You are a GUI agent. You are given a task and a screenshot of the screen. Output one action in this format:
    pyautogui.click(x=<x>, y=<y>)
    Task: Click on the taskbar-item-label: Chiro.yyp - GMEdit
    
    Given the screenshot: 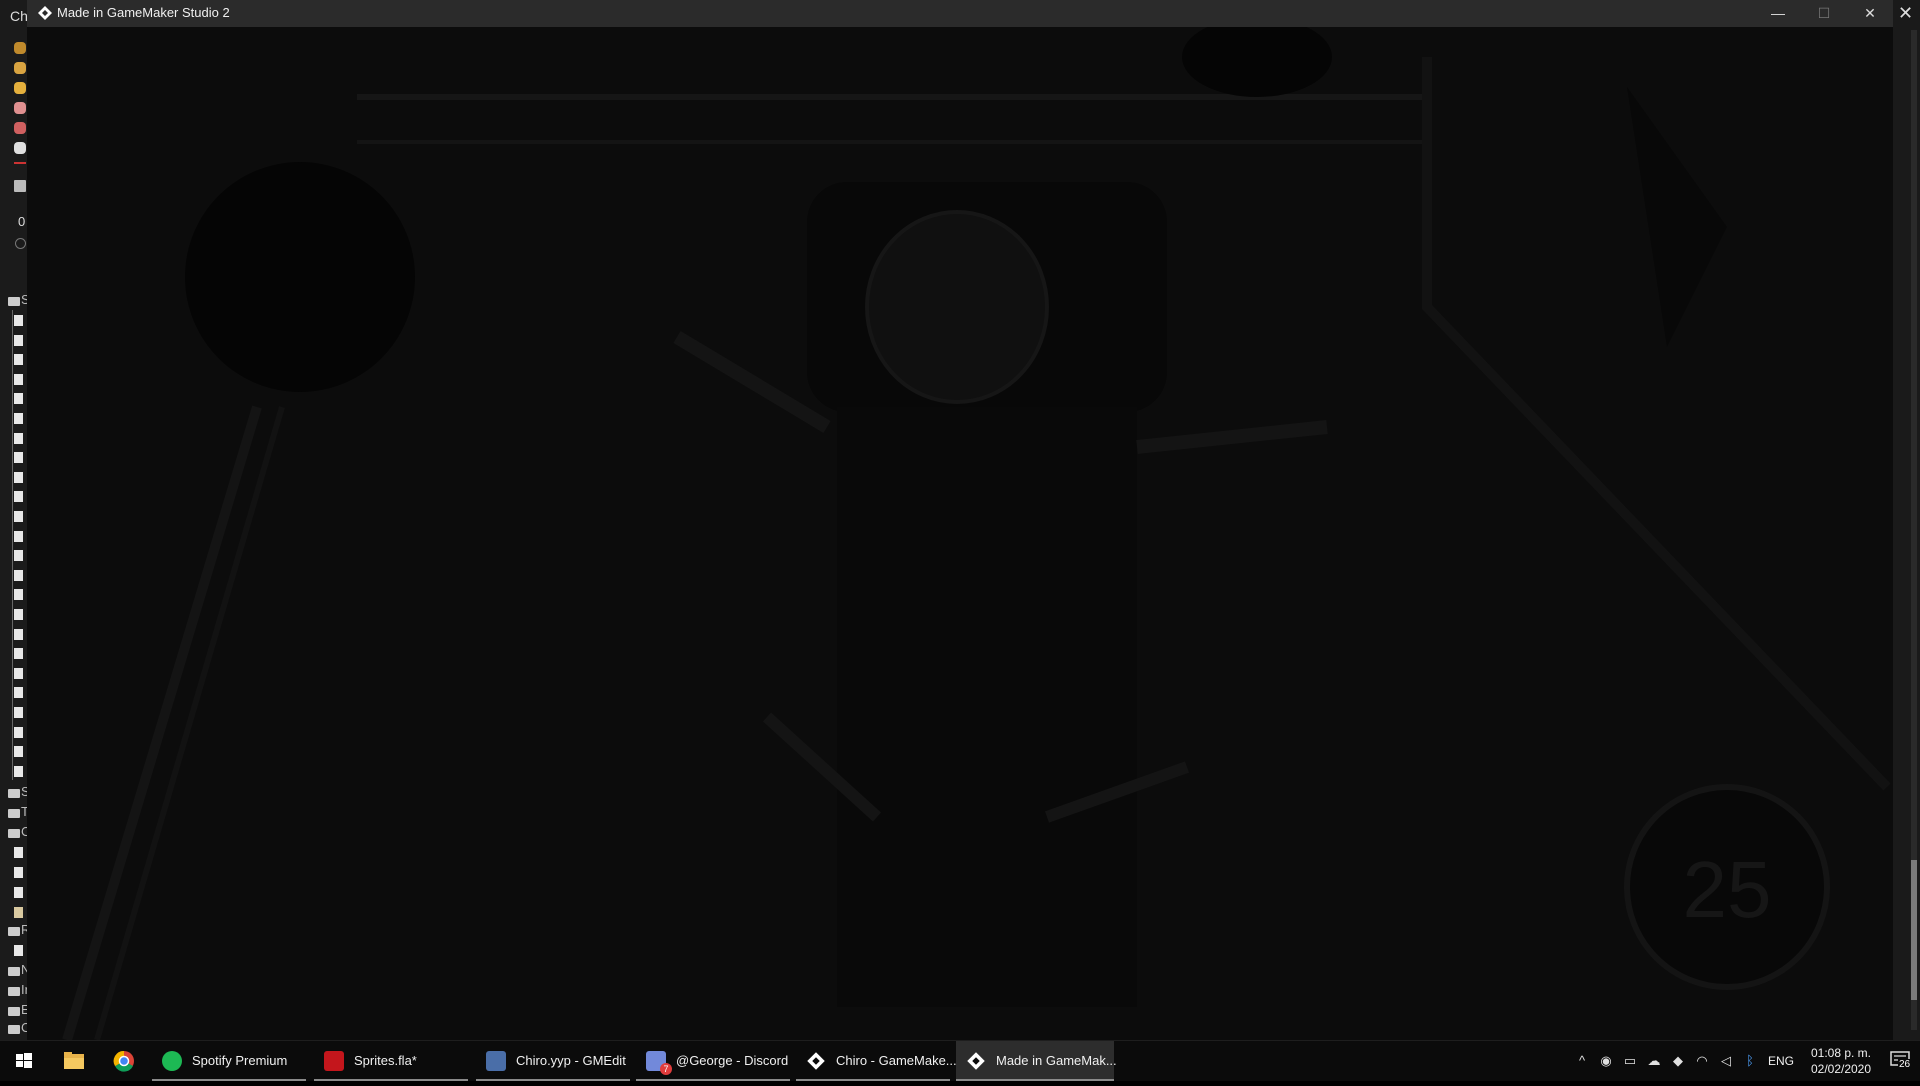 What is the action you would take?
    pyautogui.click(x=571, y=1060)
    